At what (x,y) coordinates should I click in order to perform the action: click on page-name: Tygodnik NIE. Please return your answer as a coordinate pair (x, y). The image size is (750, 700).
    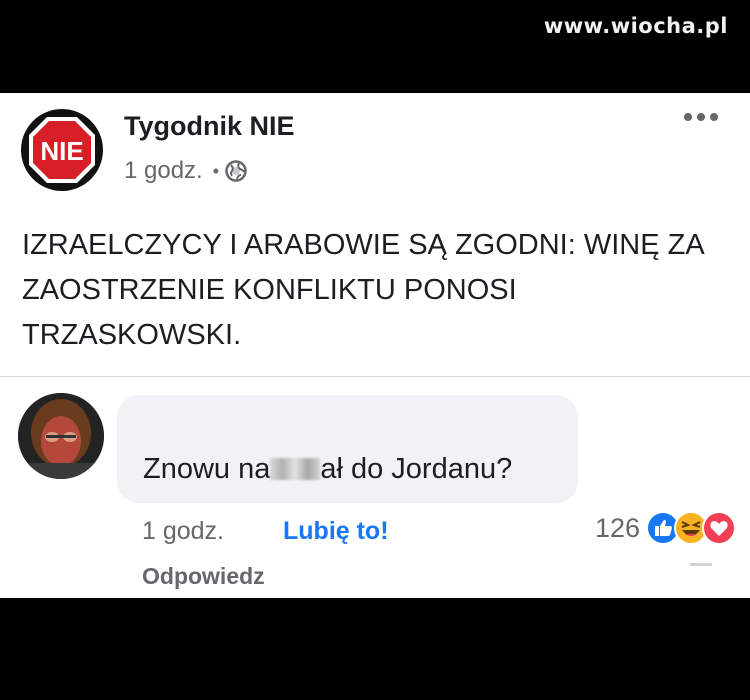
    Looking at the image, I should click on (209, 126).